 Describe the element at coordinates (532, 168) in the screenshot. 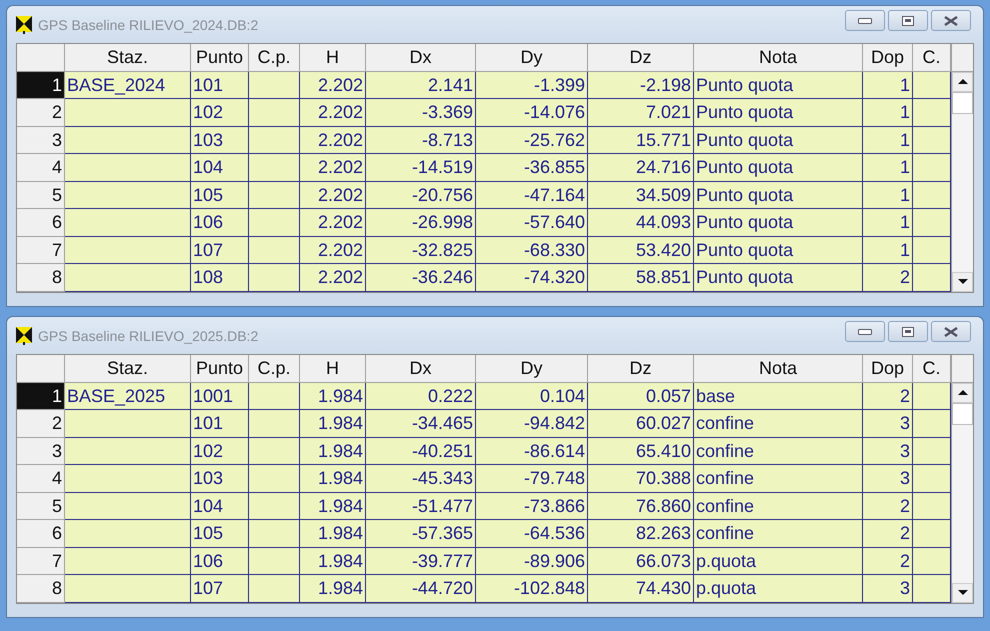

I see `table-cell: -36.855` at that location.